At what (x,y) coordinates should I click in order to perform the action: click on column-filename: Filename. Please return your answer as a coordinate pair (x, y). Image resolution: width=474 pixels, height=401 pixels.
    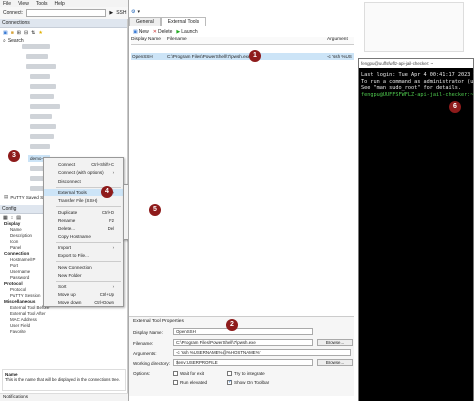
    Looking at the image, I should click on (247, 40).